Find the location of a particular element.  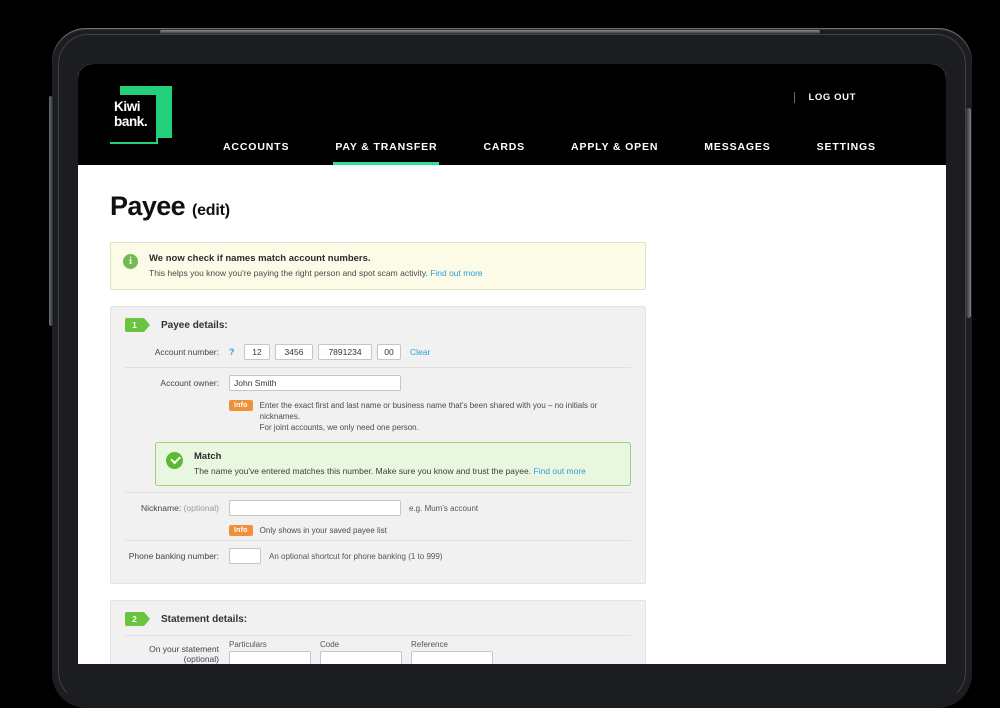

account-owner-label: Account owner: is located at coordinates (189, 383).